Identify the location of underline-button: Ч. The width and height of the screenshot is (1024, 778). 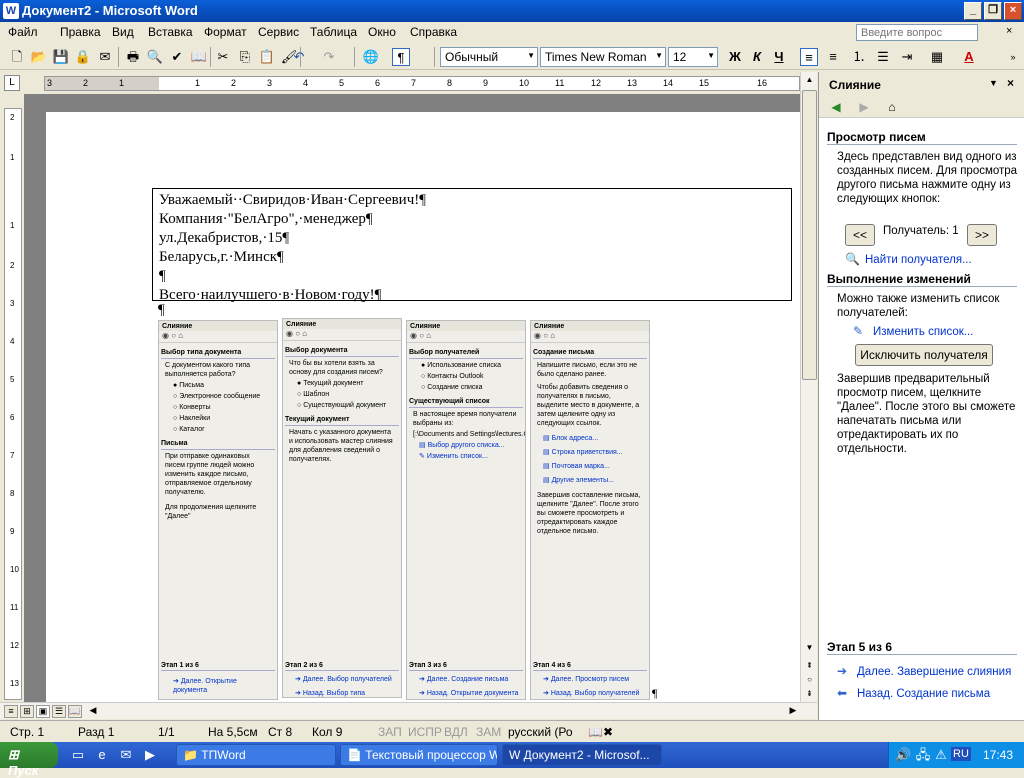
(779, 57).